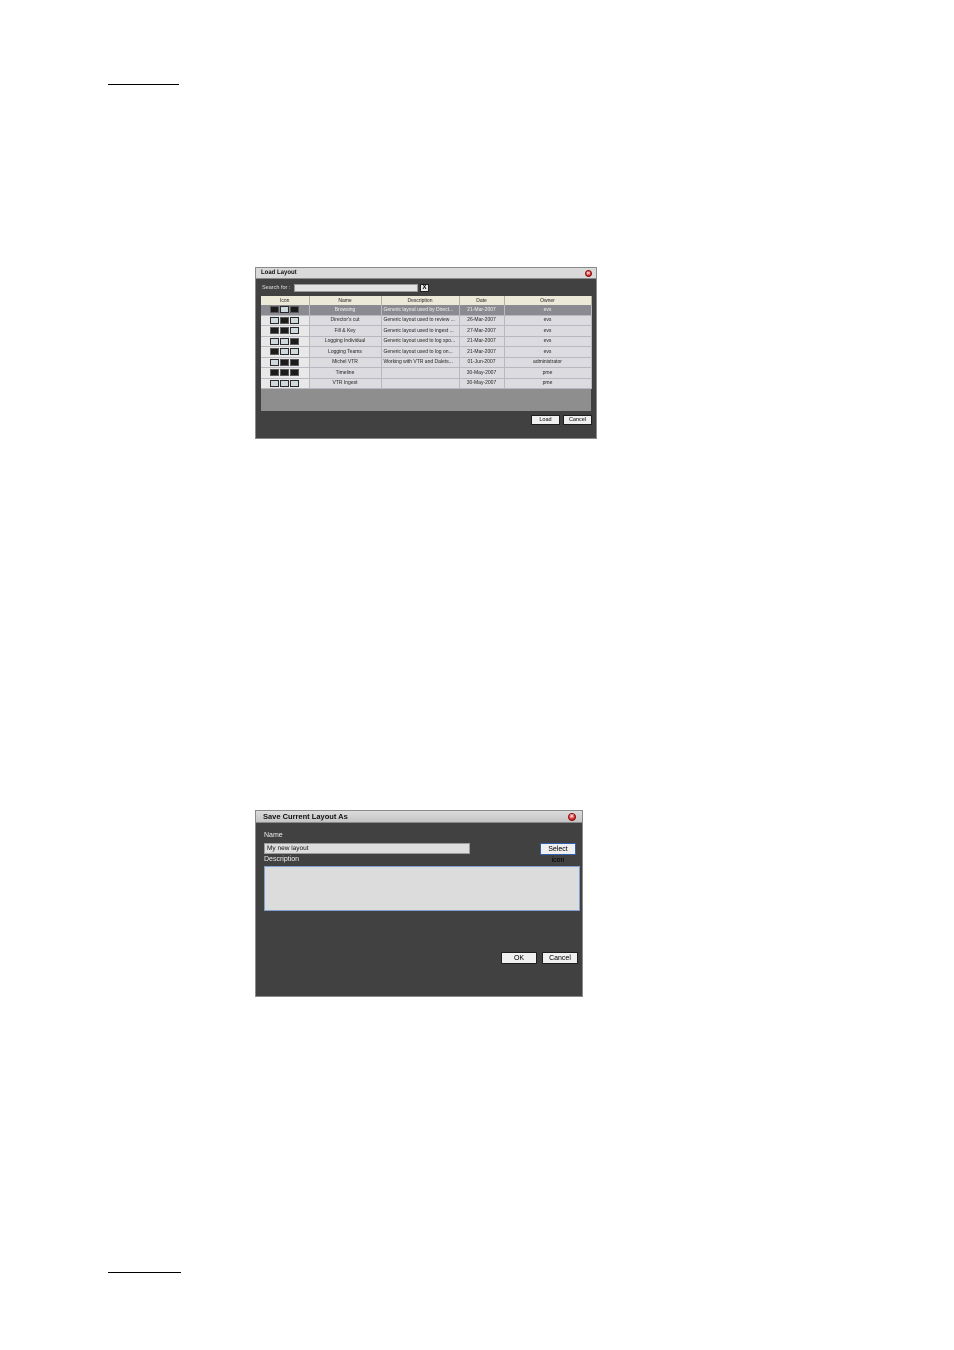 The image size is (954, 1350). I want to click on load-button: Load, so click(545, 420).